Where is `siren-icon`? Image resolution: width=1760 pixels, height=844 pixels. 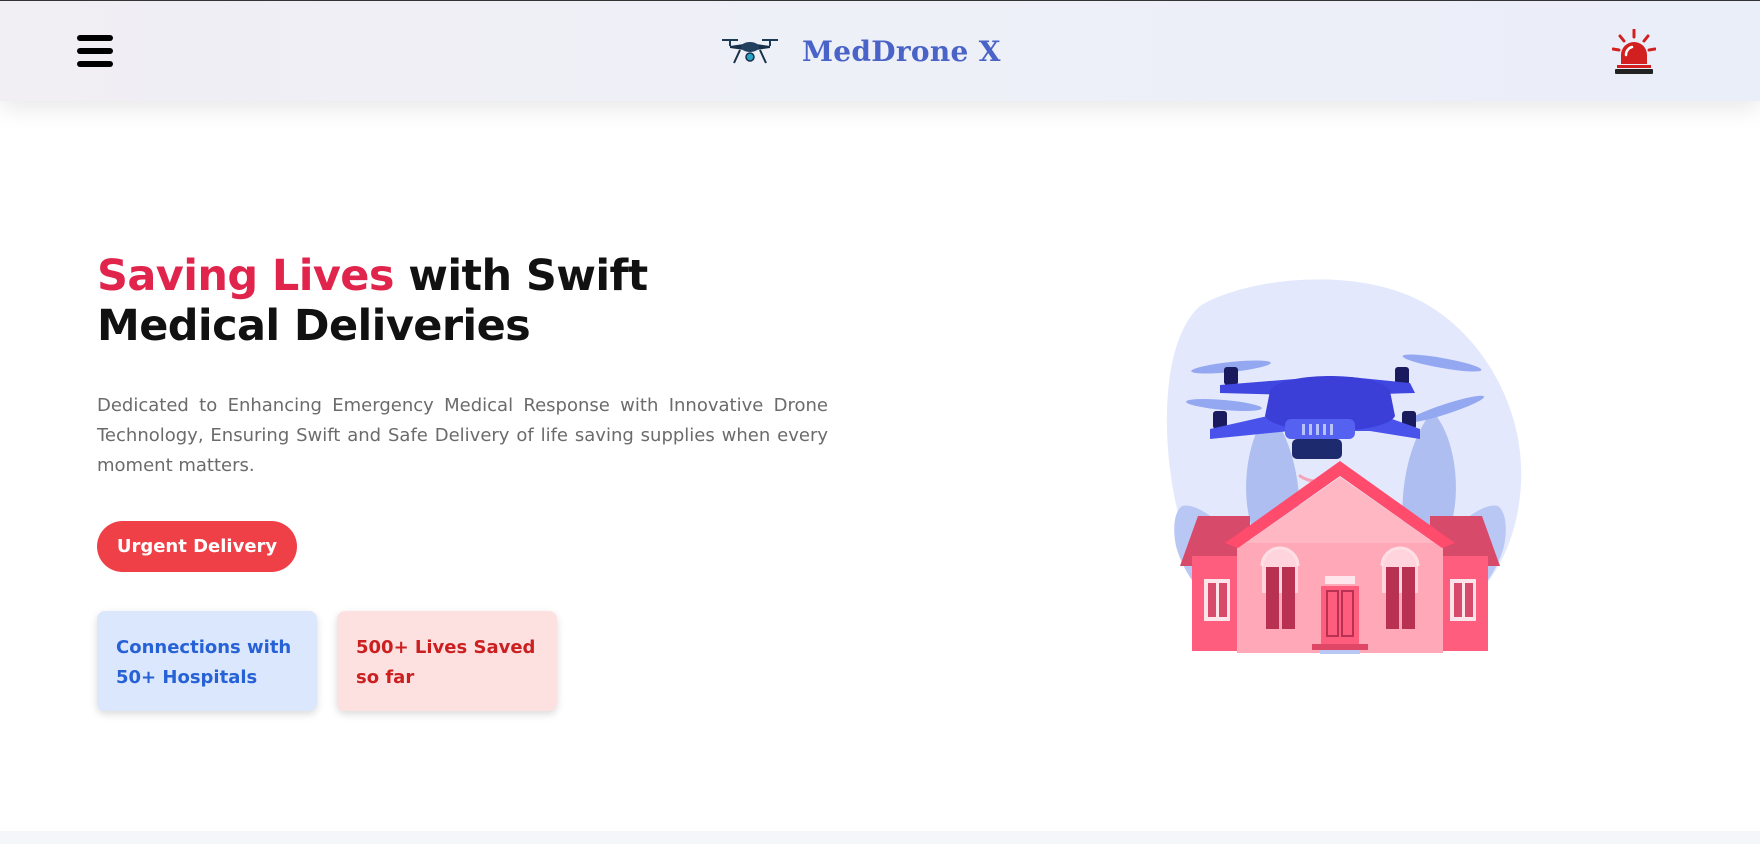 siren-icon is located at coordinates (1634, 52).